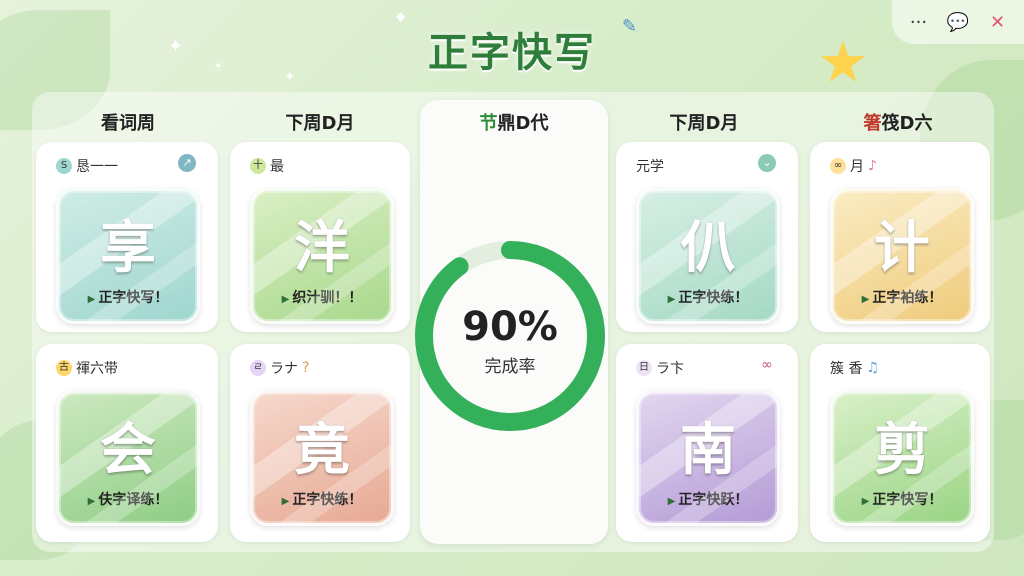 This screenshot has width=1024, height=576. Describe the element at coordinates (919, 22) in the screenshot. I see `more-icon: ···` at that location.